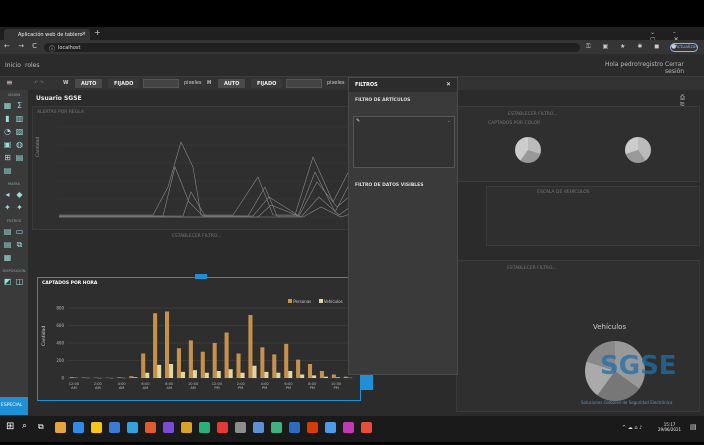  I want to click on undo-redo-icon: ↶ ↷, so click(39, 83).